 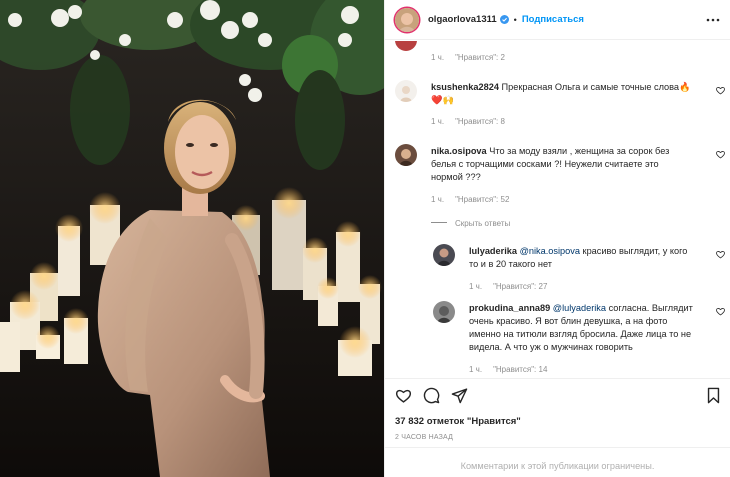 I want to click on post-actions, so click(x=557, y=395).